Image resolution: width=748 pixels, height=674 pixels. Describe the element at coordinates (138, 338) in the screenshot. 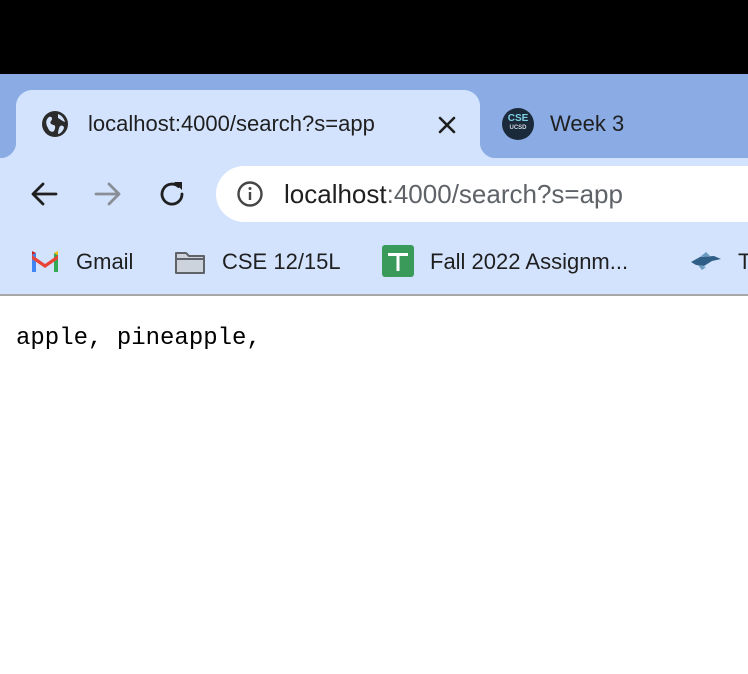

I see `search-results-text: apple, pineapple,` at that location.